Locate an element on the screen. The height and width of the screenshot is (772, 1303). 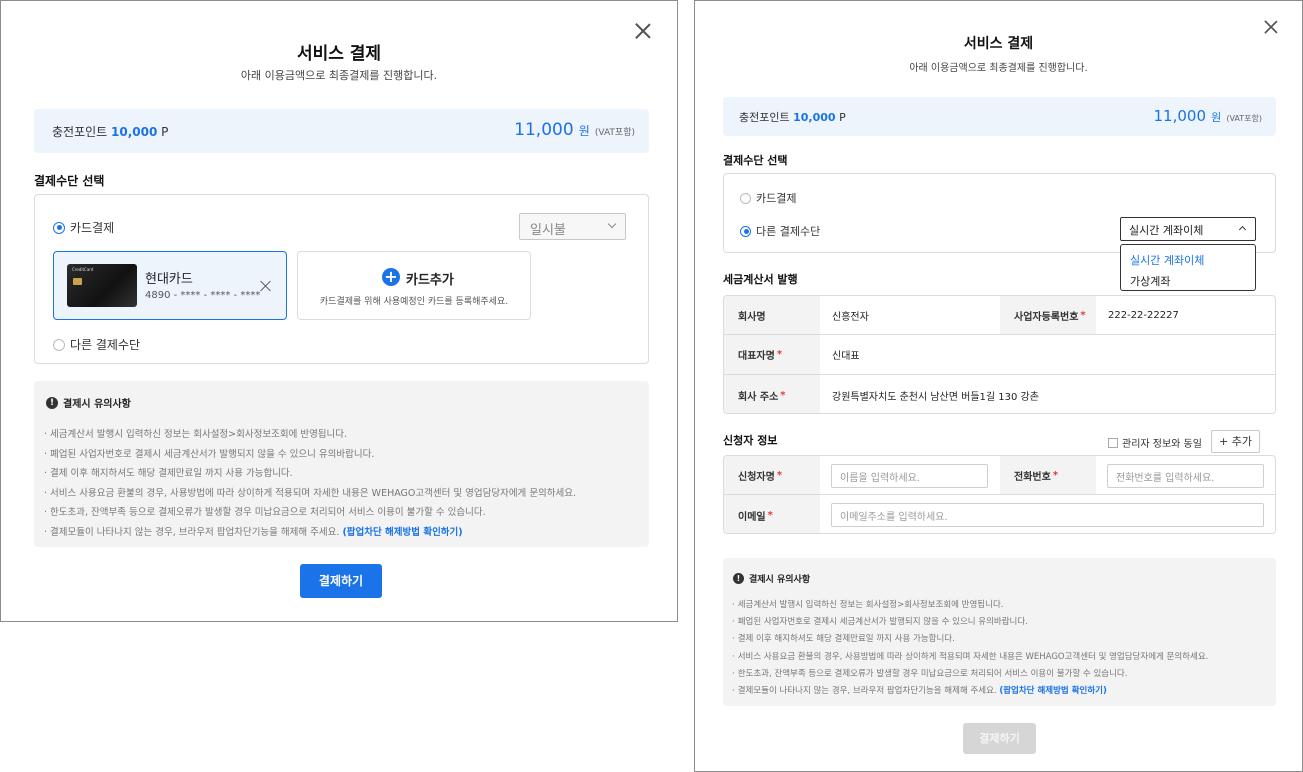
table-row: 신청자명 * 이름을 입력하세요. 전화번호 * 전화번호를 입력하세요. is located at coordinates (999, 475).